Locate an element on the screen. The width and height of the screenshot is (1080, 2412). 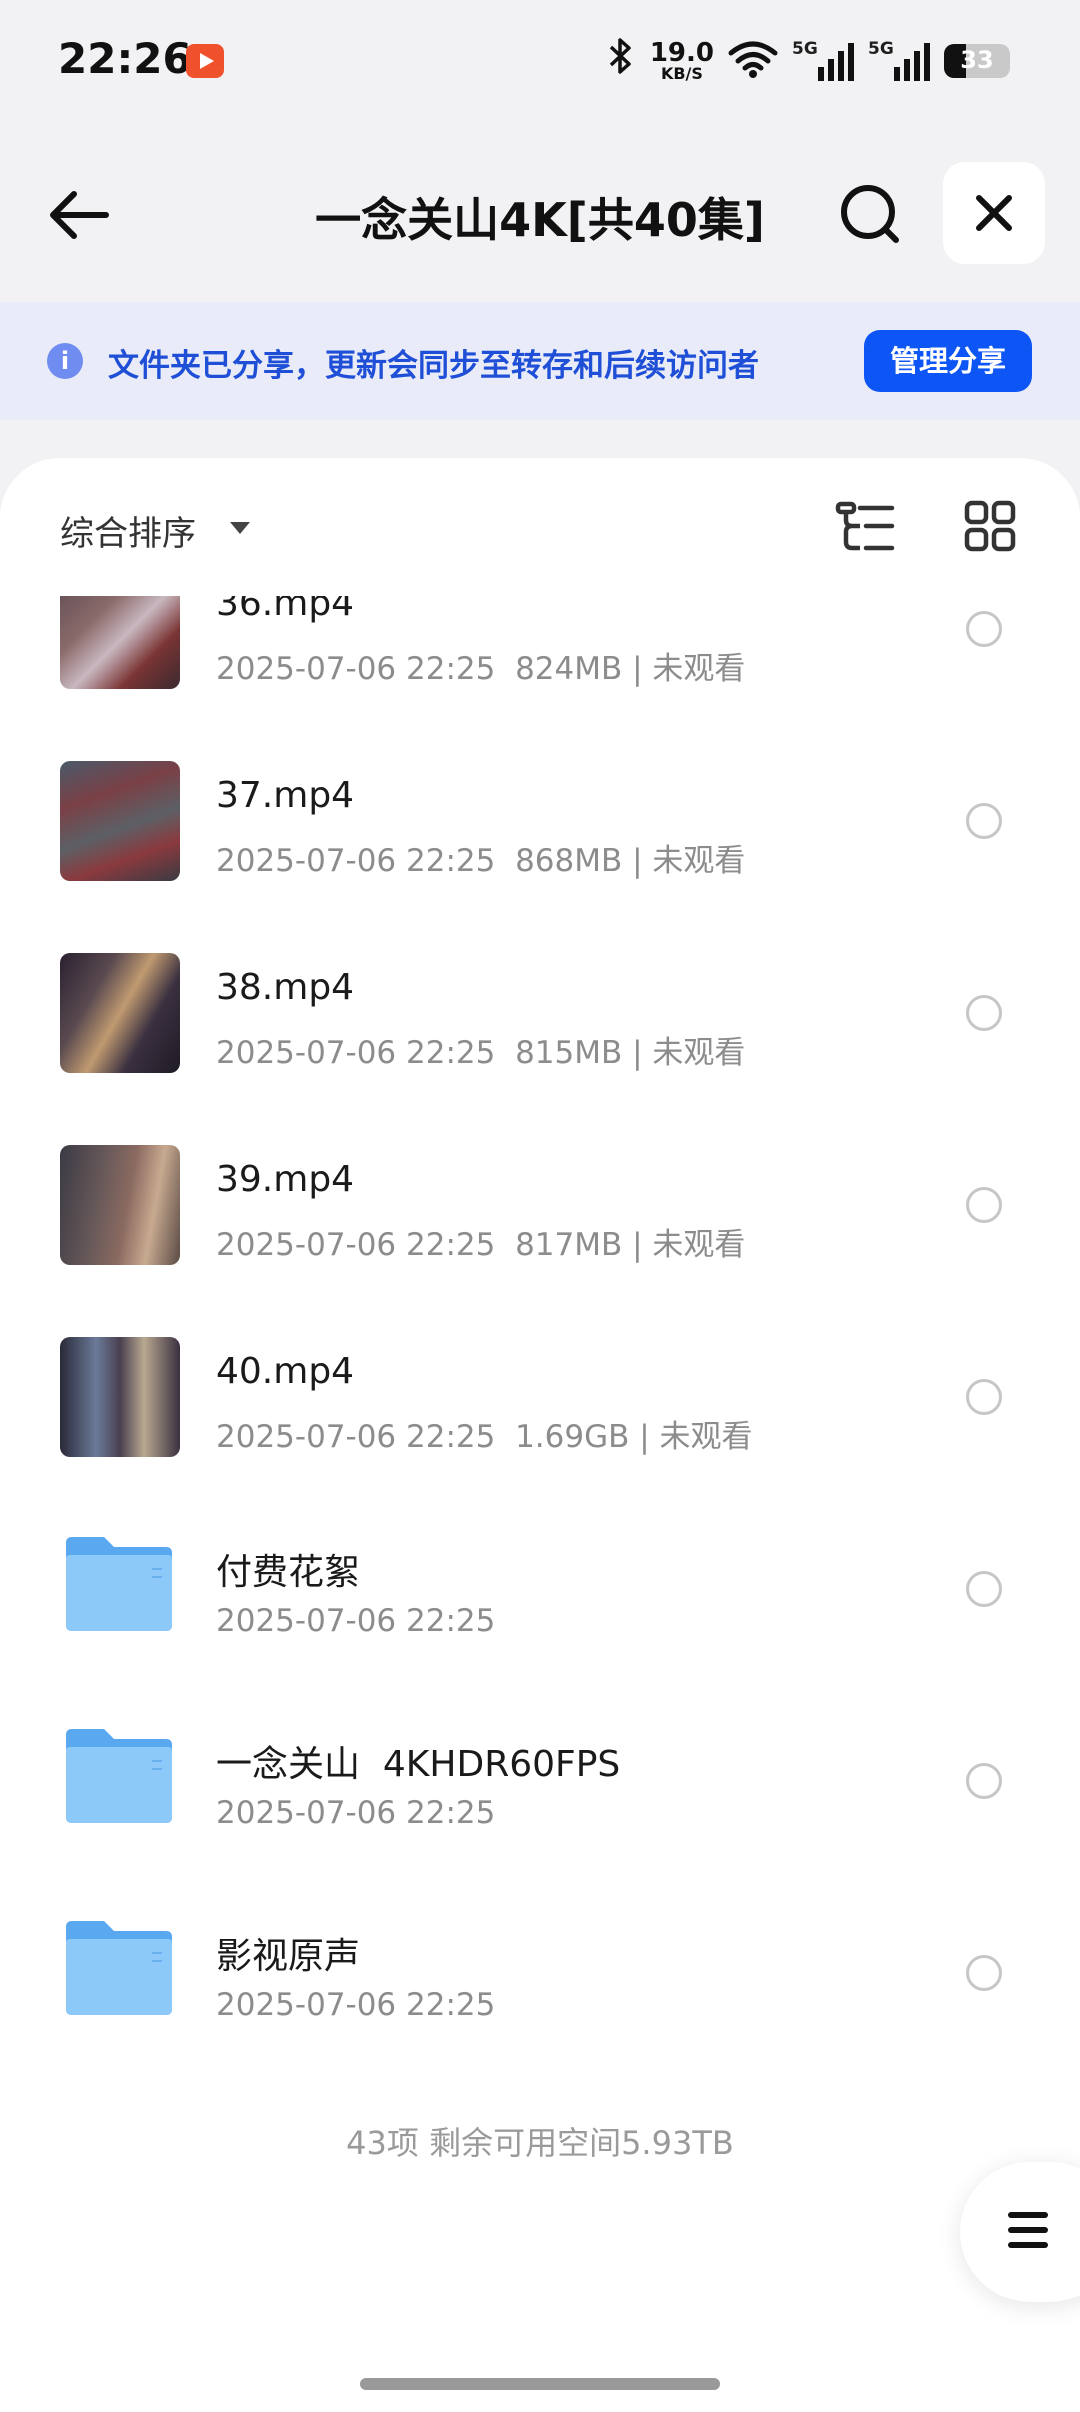
close-icon is located at coordinates (994, 213).